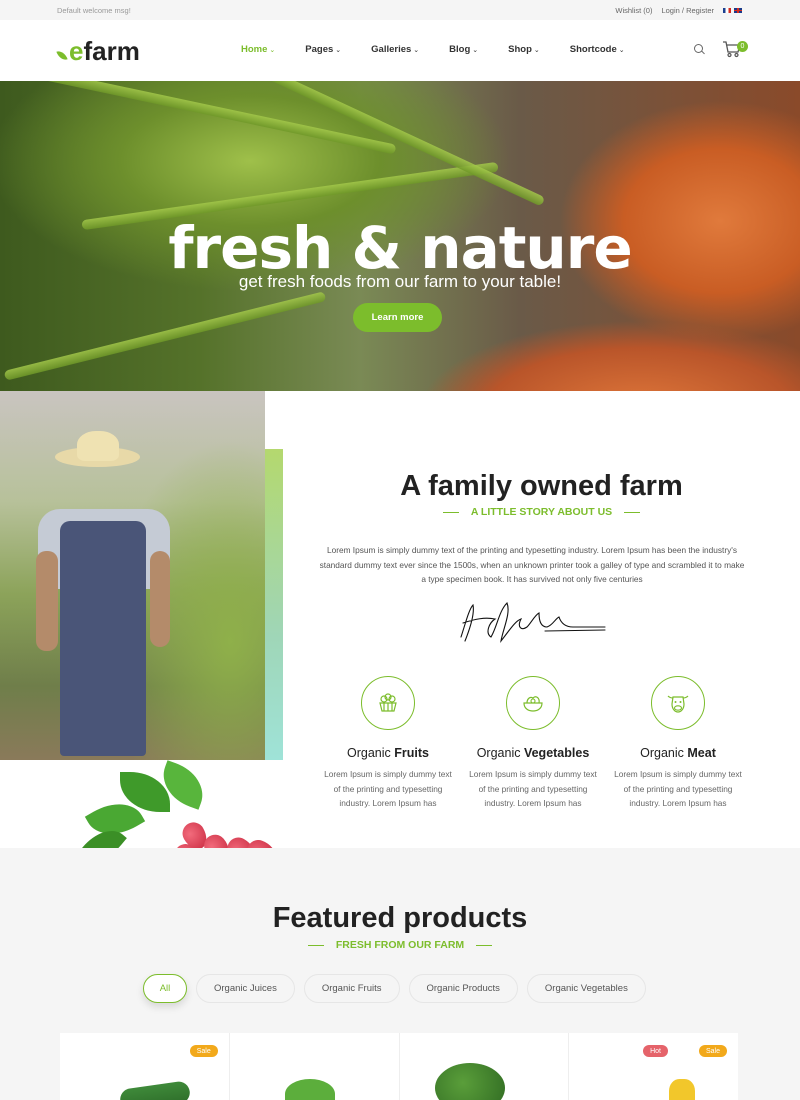 The width and height of the screenshot is (800, 1100). I want to click on nav-pages: Pages ⌄, so click(323, 49).